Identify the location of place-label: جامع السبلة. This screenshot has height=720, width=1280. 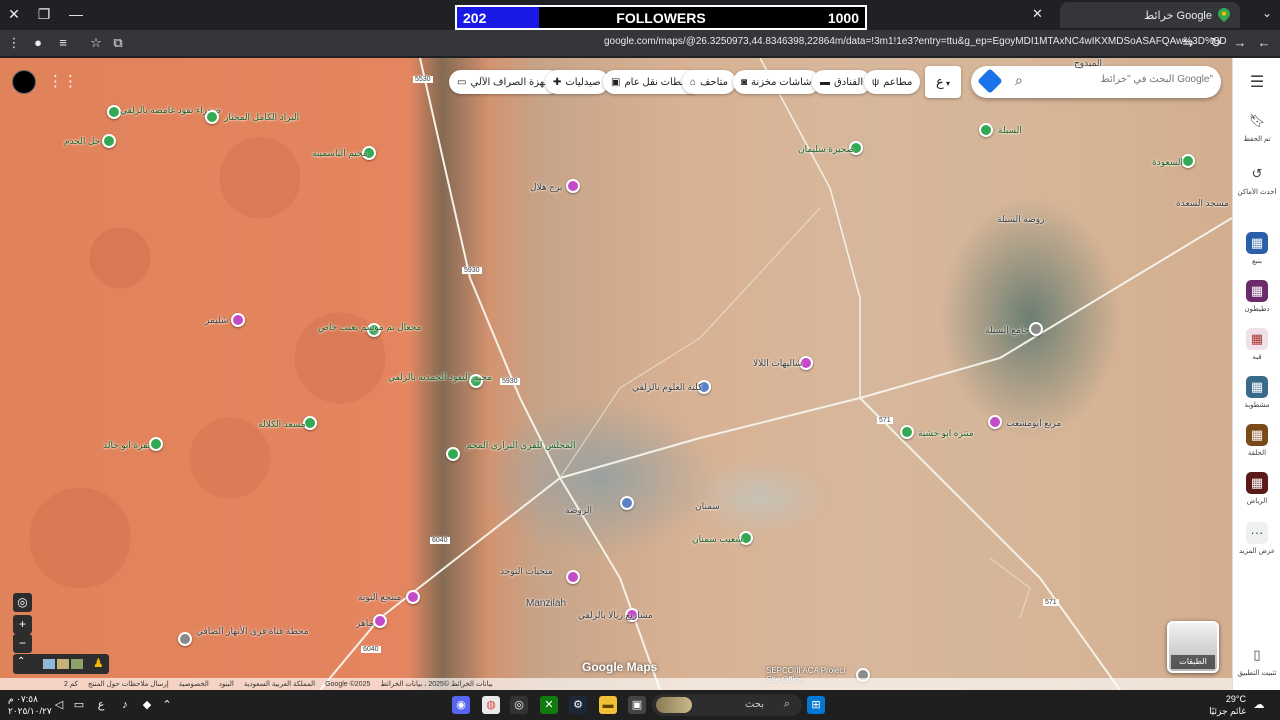
(1007, 330).